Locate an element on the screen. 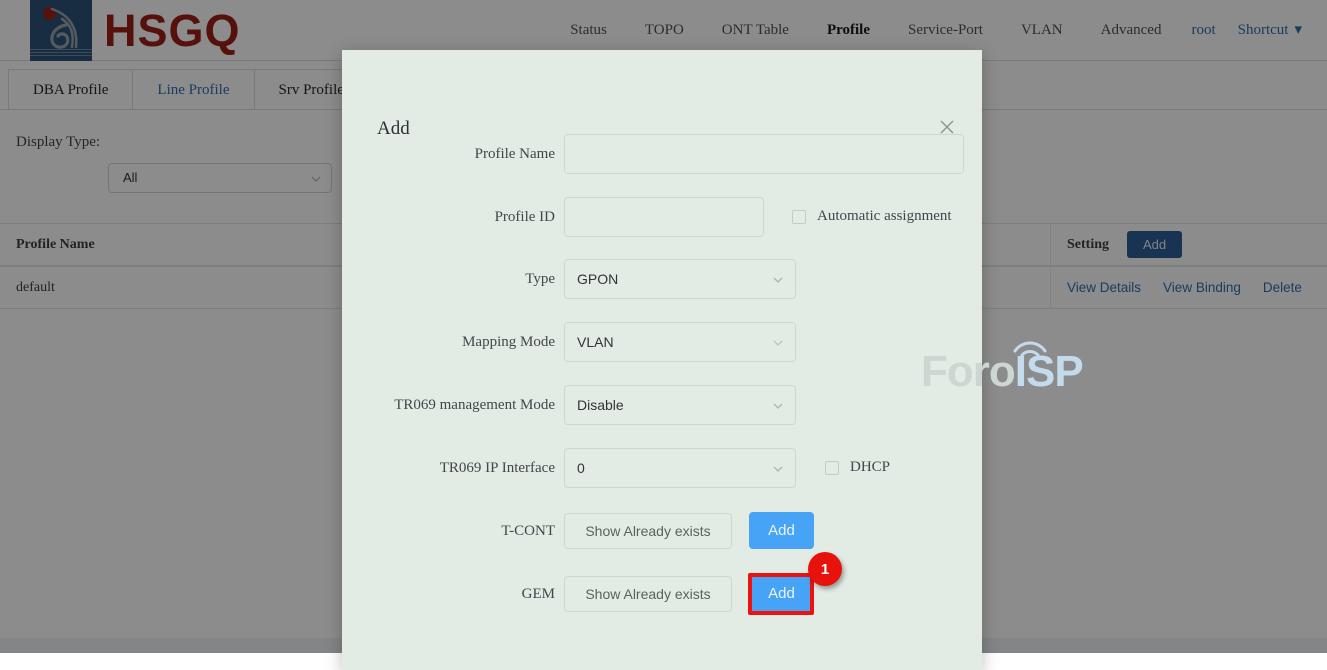  field-row-type: Type GPON is located at coordinates (662, 279).